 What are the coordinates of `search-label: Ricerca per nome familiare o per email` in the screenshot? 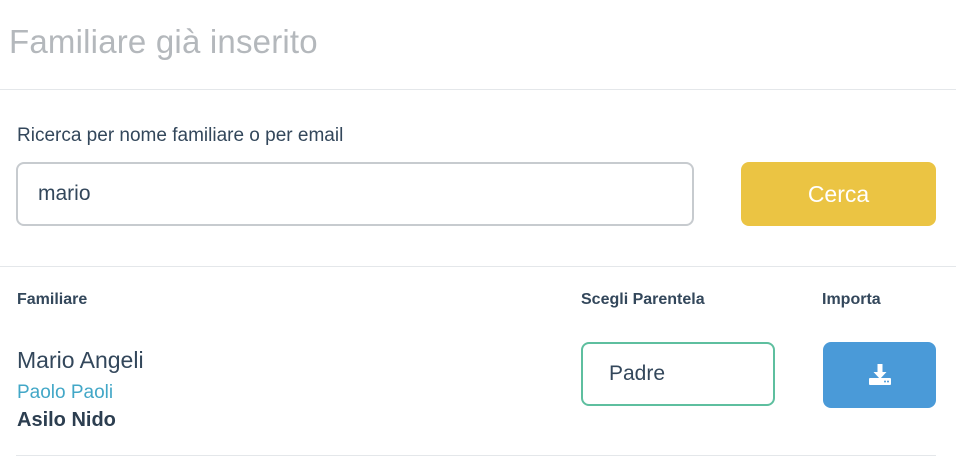 It's located at (180, 135).